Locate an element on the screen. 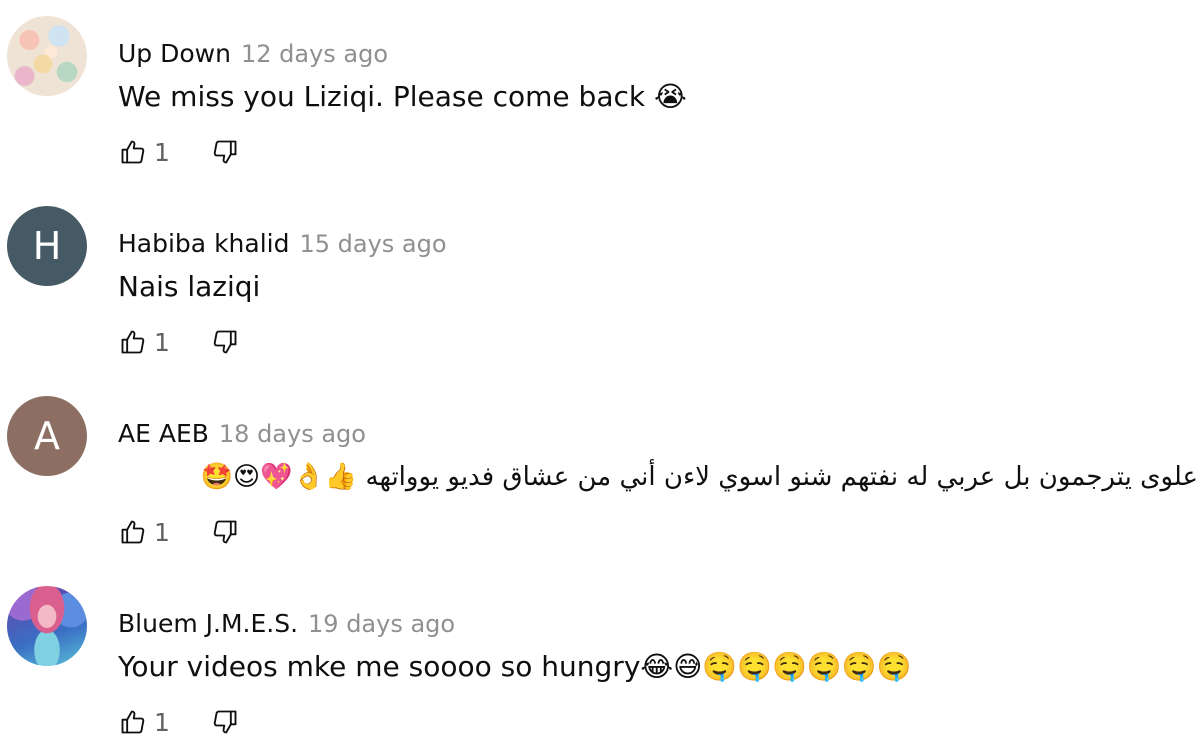 This screenshot has height=750, width=1200. comment-time: 15 days ago is located at coordinates (372, 244).